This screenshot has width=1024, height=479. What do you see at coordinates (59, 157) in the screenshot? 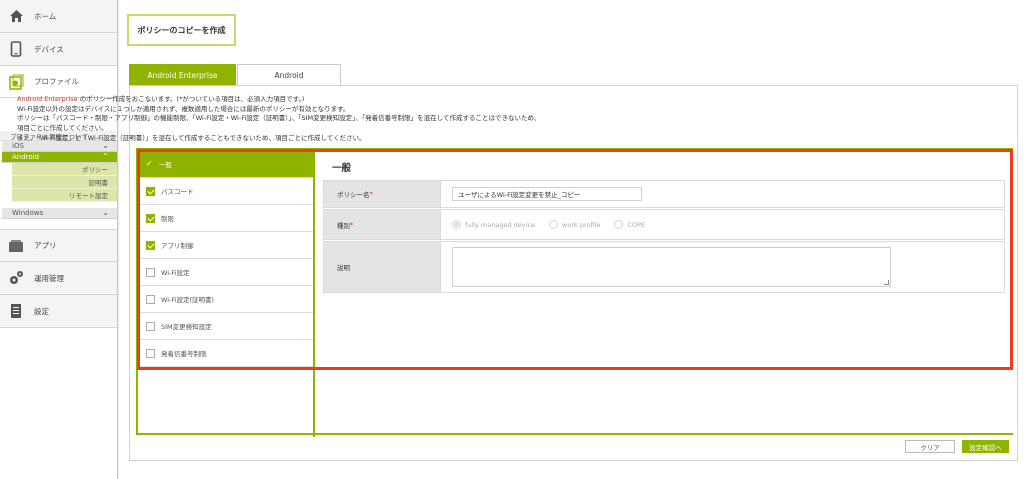
I see `group-android: Android ⌃` at bounding box center [59, 157].